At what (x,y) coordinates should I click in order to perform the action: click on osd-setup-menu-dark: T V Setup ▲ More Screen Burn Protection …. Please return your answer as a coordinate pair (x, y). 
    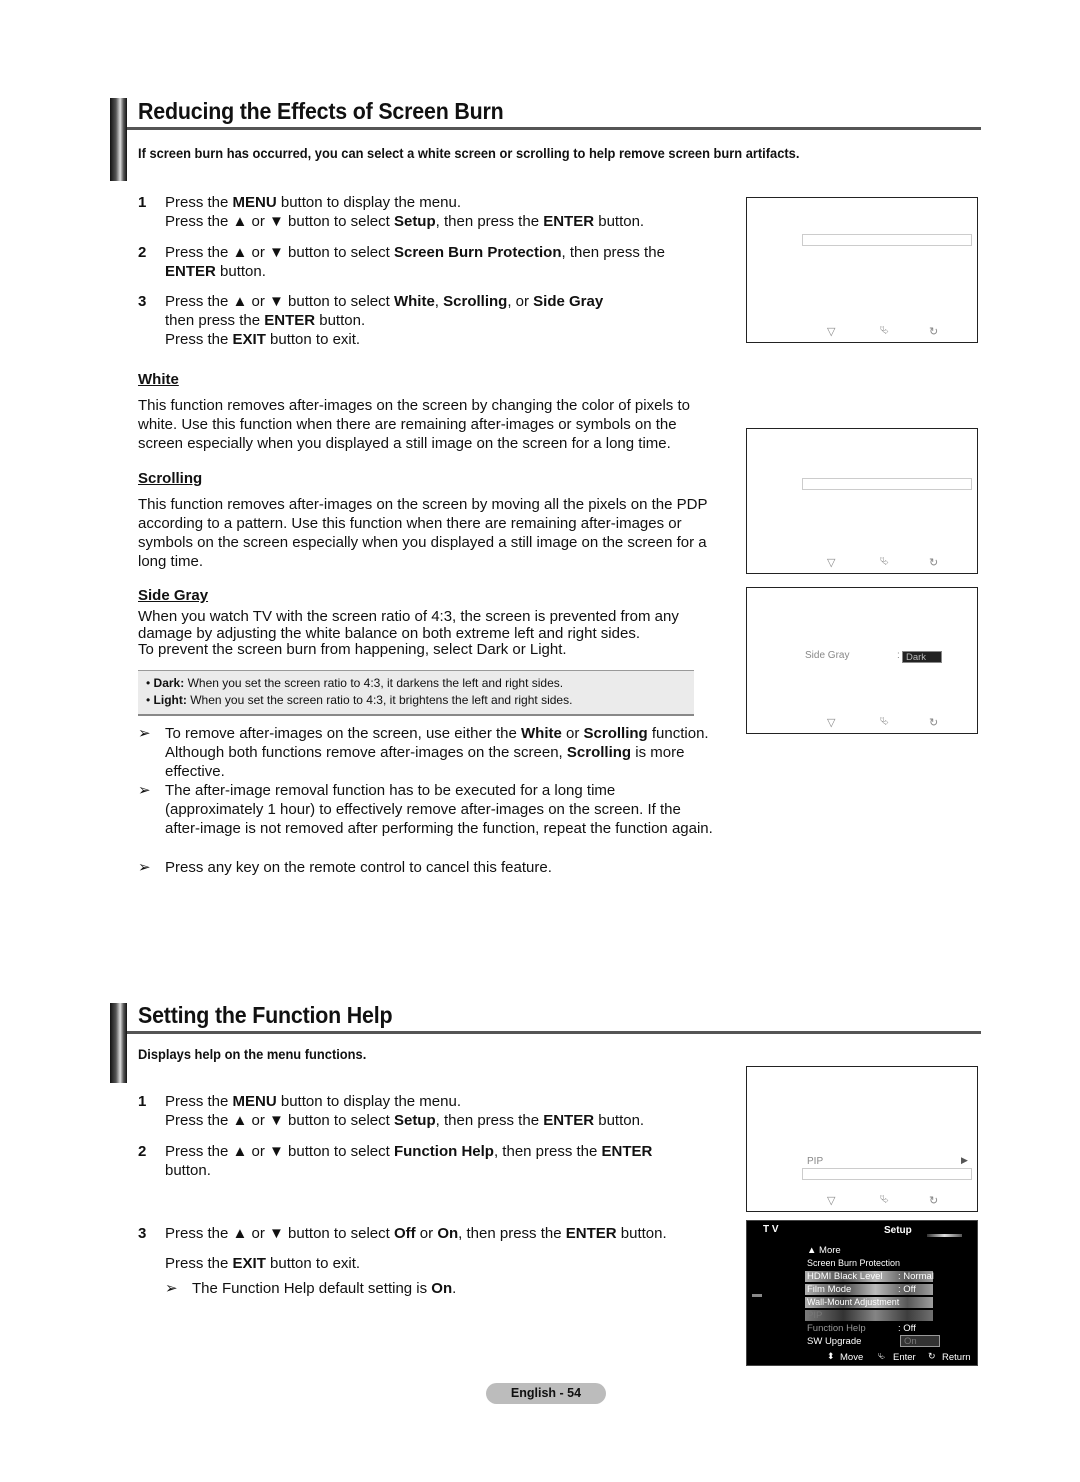
    Looking at the image, I should click on (862, 1293).